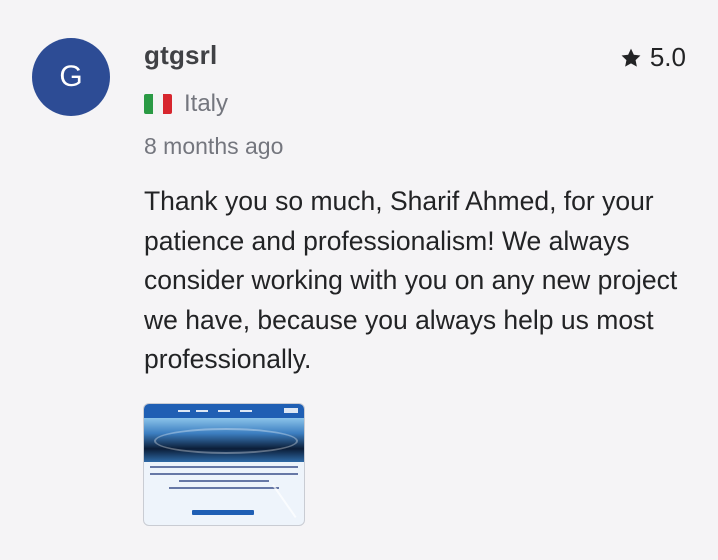 The height and width of the screenshot is (560, 718). Describe the element at coordinates (631, 57) in the screenshot. I see `star-icon` at that location.